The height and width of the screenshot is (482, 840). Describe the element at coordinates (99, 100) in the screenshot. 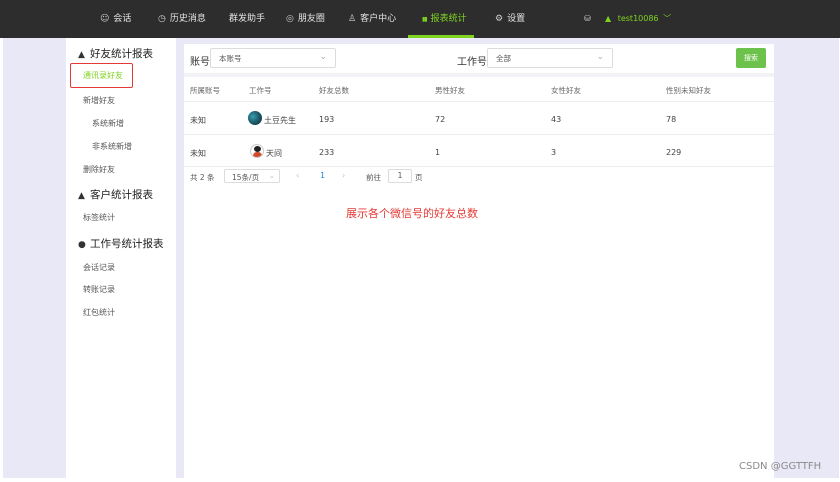

I see `sidebar-item-new-friends: 新增好友` at that location.